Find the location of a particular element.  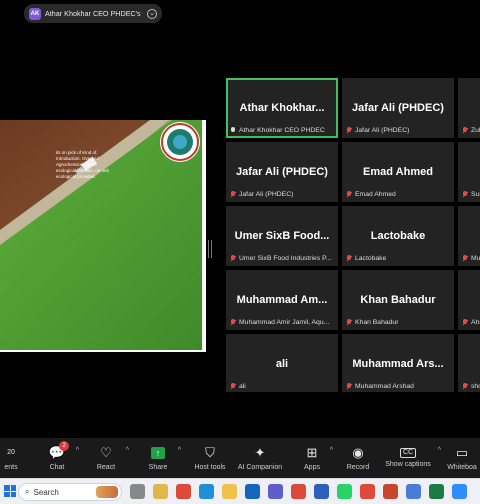

apps-button: ⊞ Apps ^ is located at coordinates (316, 458).